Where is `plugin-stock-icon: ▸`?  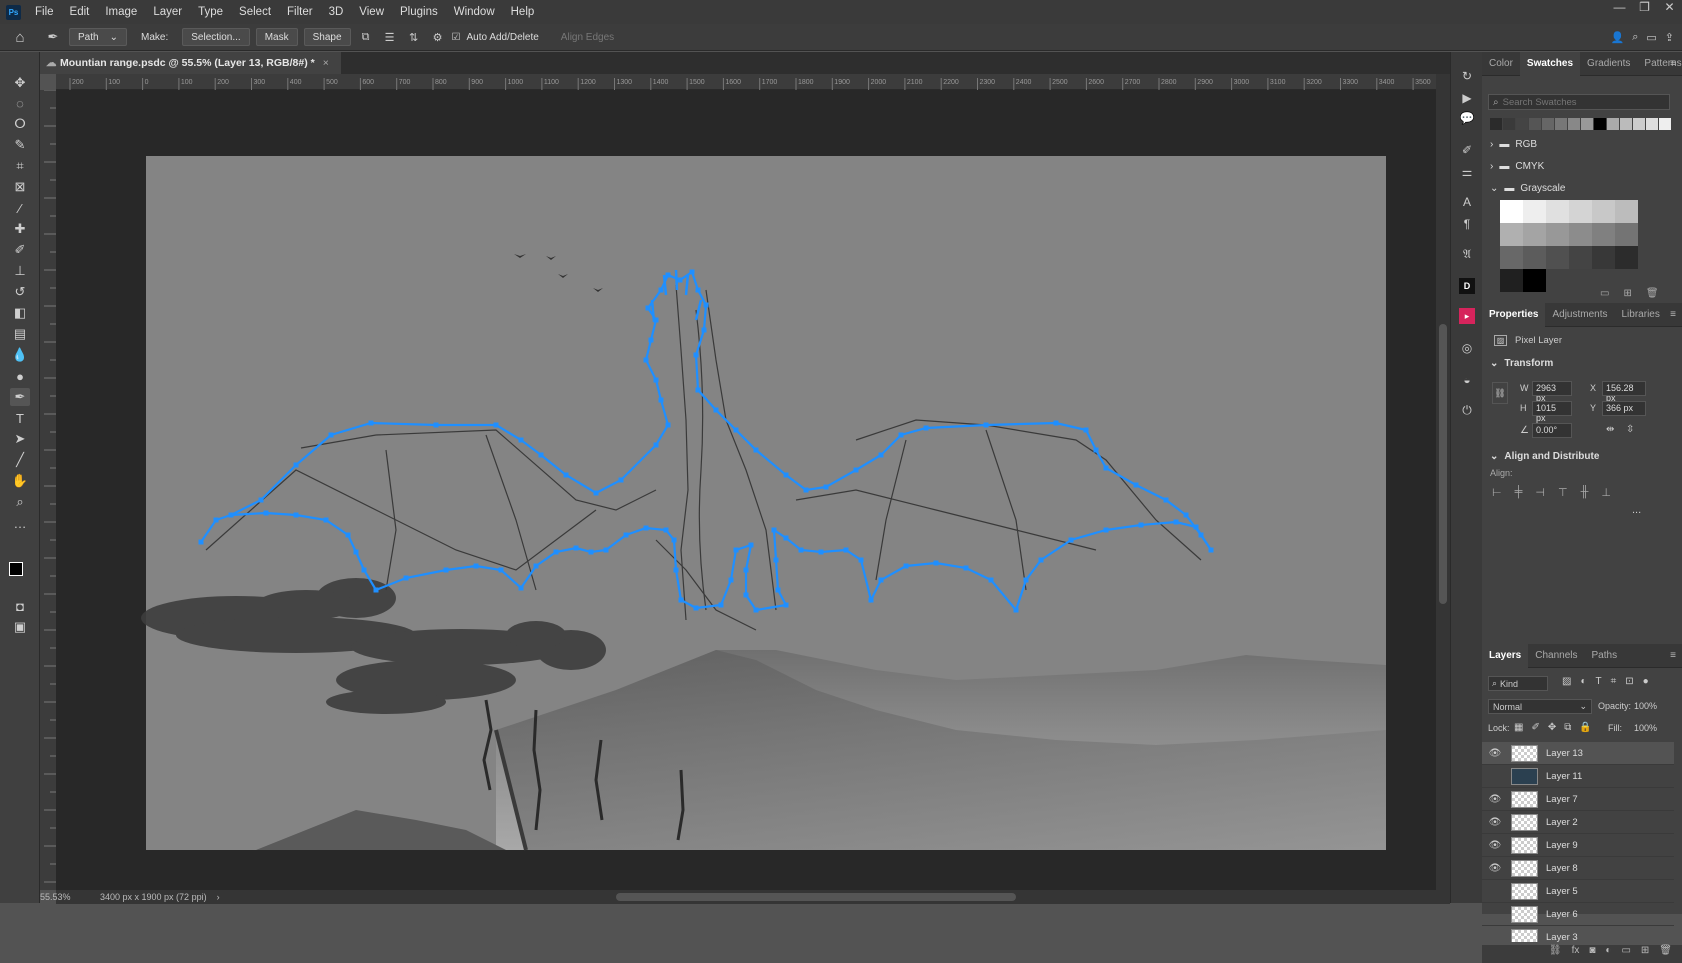
plugin-stock-icon: ▸ is located at coordinates (1467, 316).